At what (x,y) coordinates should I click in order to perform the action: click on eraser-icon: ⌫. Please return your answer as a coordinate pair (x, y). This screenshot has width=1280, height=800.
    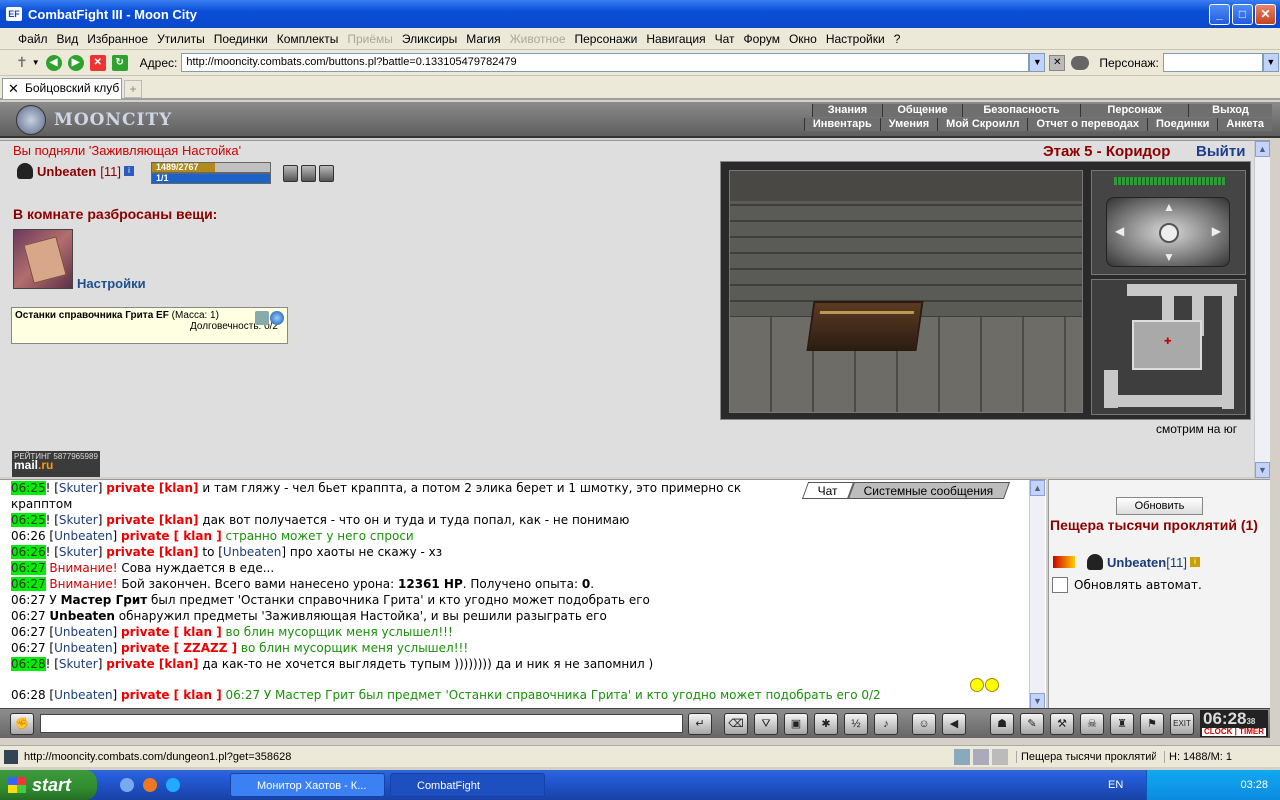
    Looking at the image, I should click on (736, 724).